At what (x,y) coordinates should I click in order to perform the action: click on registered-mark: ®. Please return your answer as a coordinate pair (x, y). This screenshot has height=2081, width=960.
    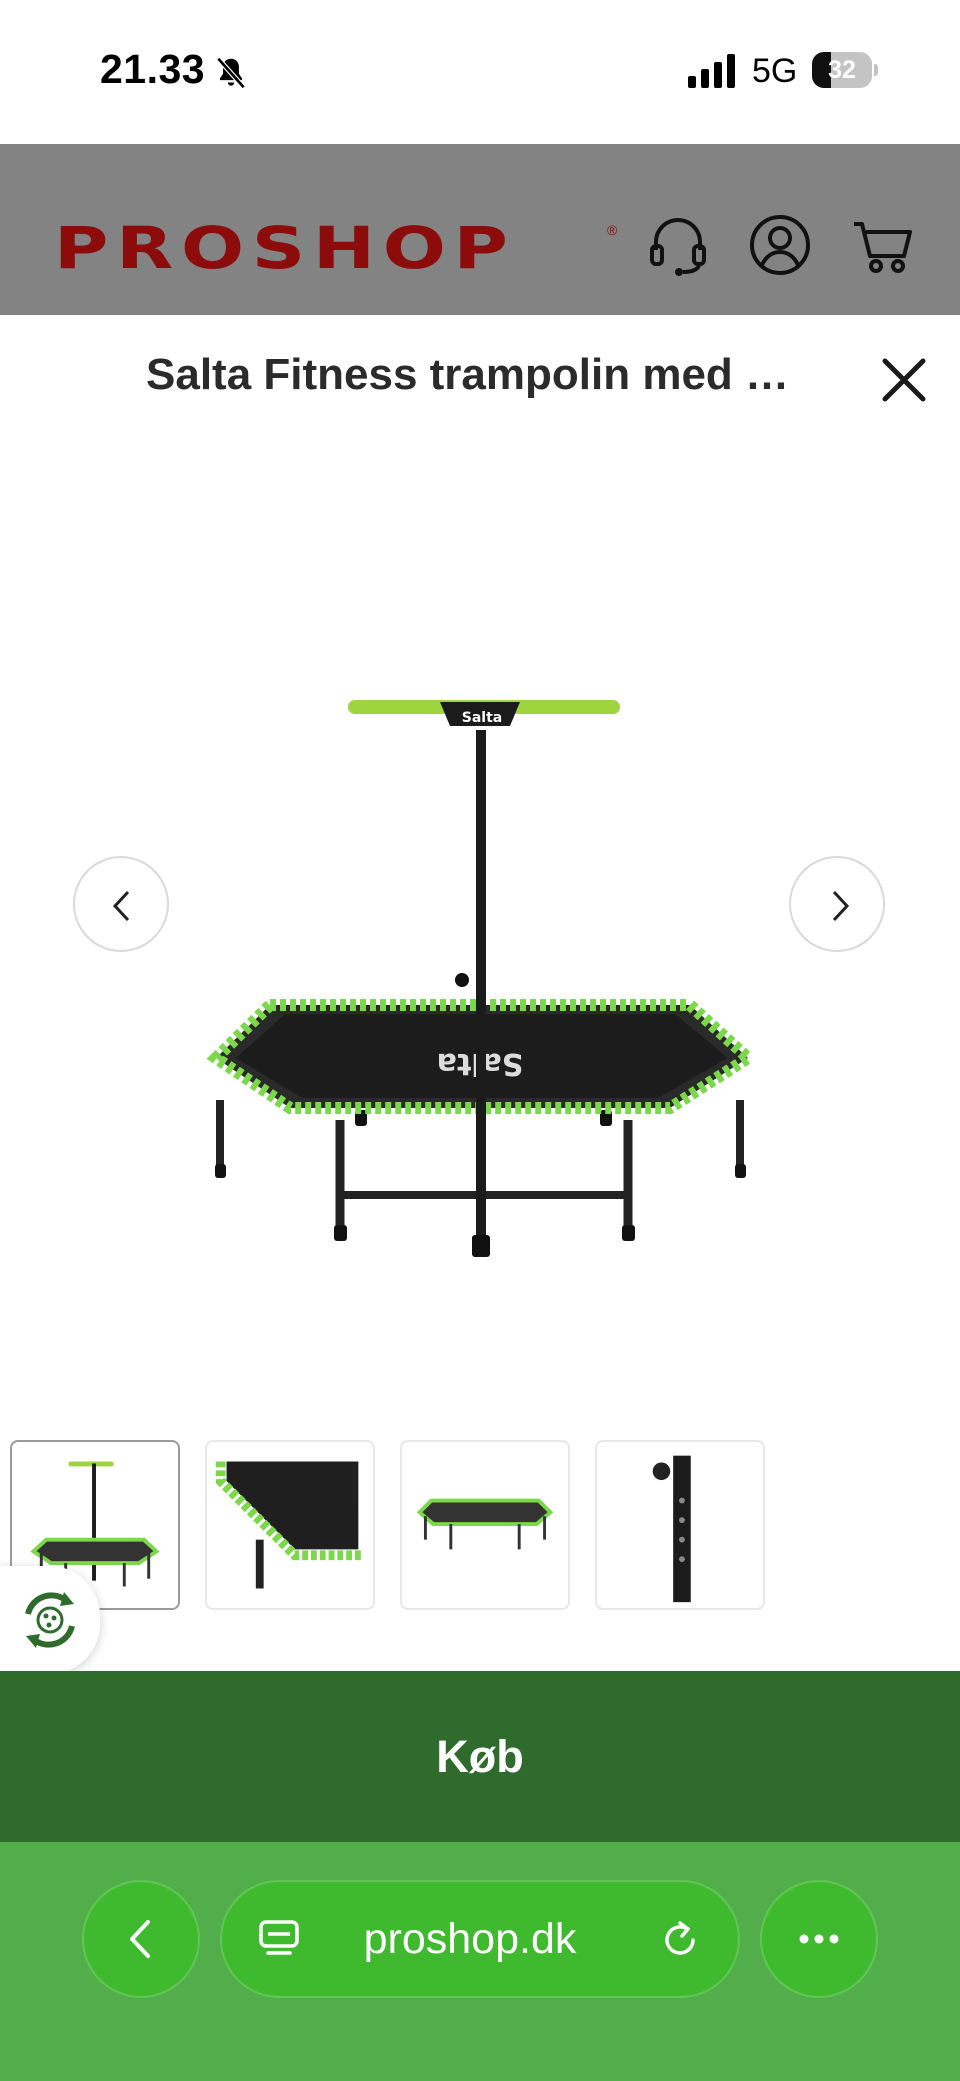
    Looking at the image, I should click on (612, 230).